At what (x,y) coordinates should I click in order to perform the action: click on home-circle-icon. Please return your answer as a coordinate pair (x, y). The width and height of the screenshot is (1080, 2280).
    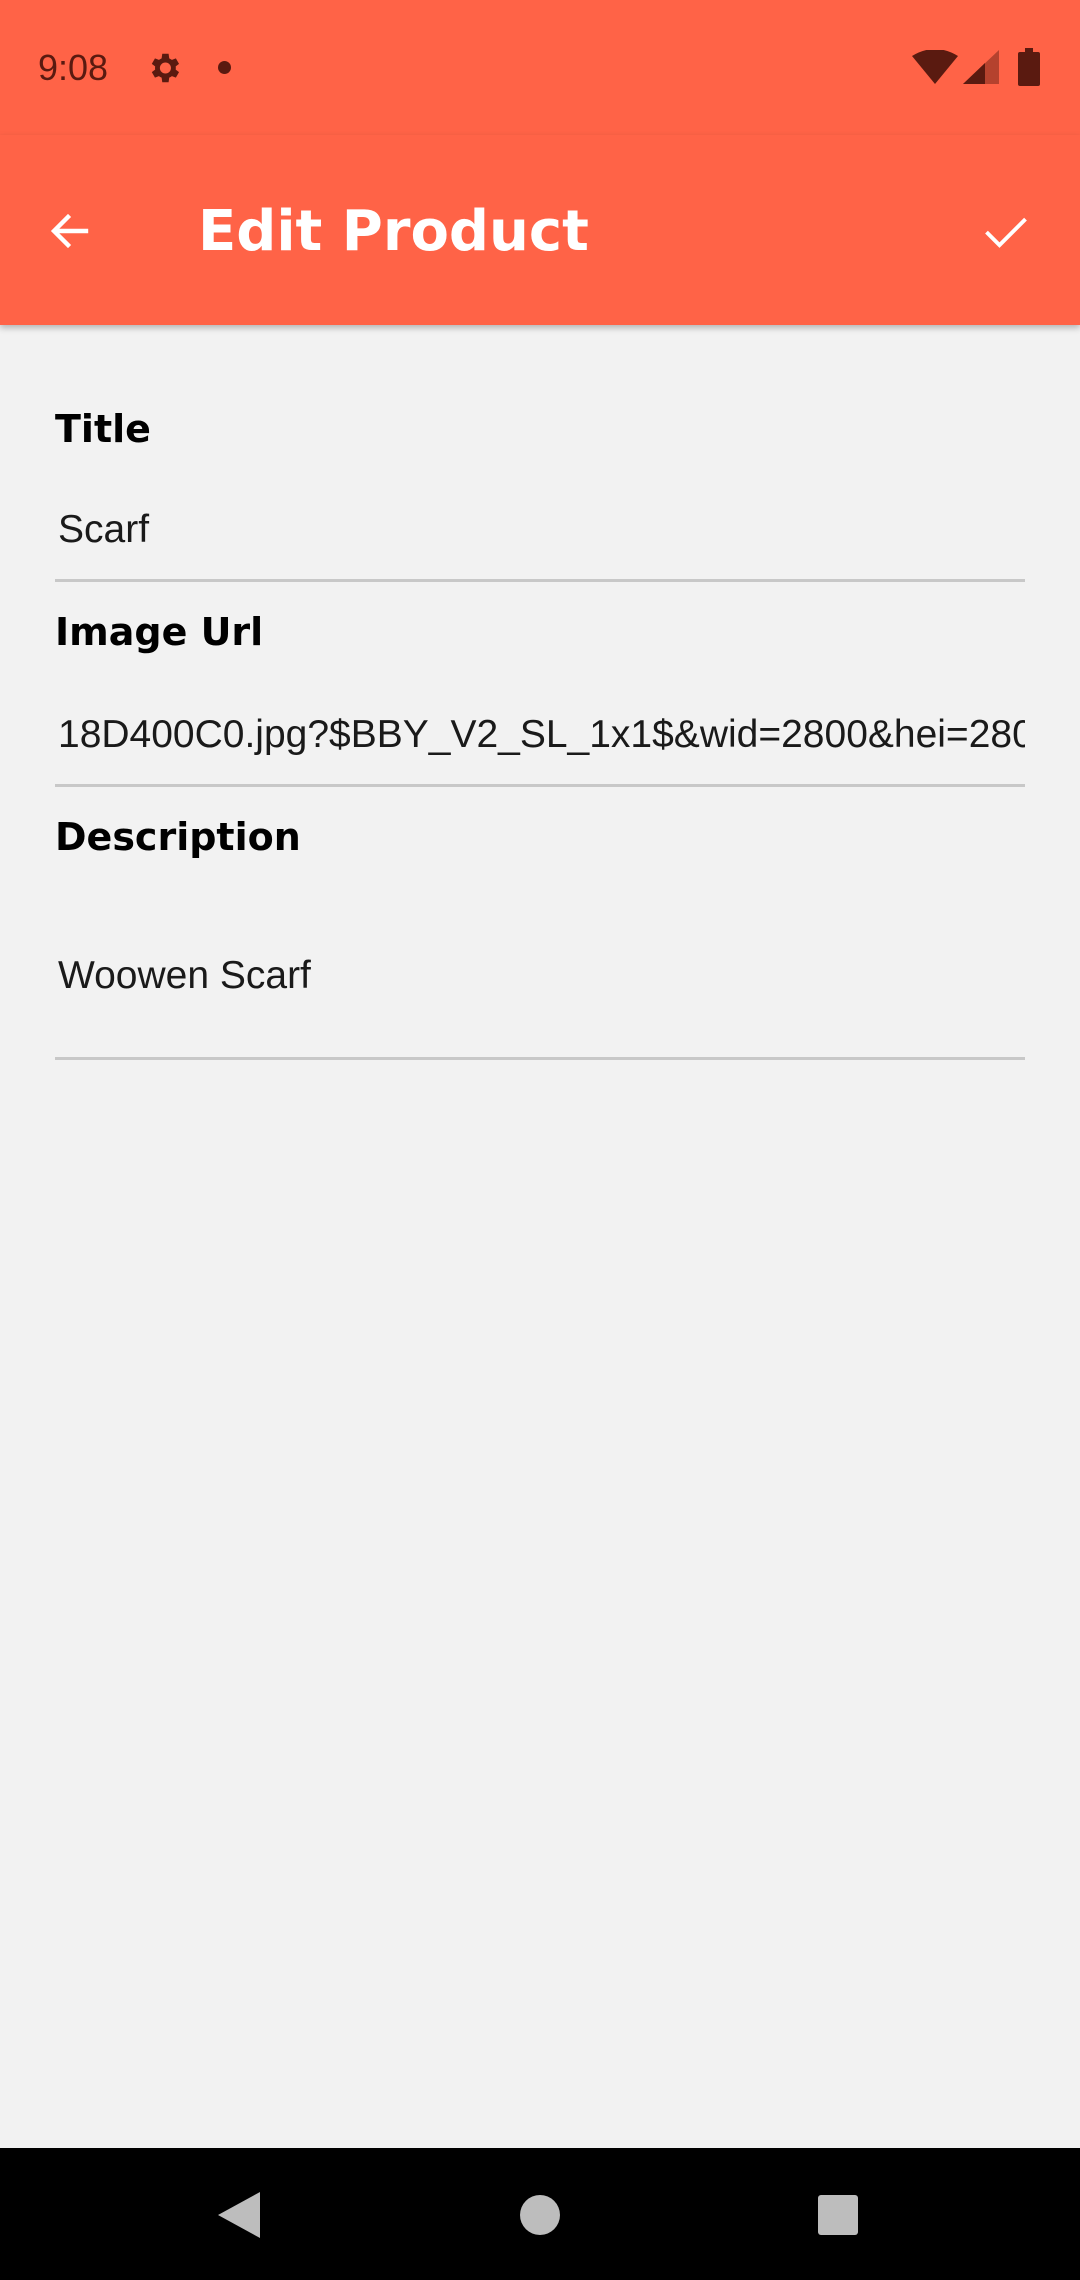
    Looking at the image, I should click on (540, 2215).